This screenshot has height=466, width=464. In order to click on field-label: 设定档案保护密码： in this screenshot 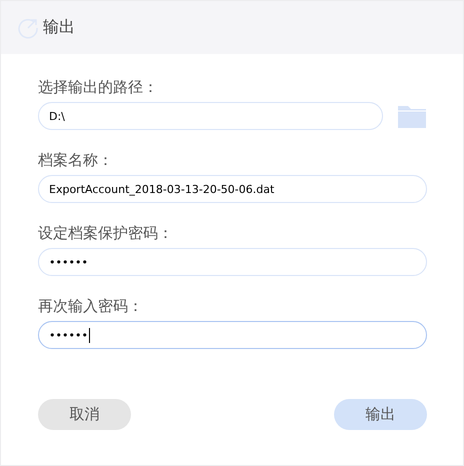, I will do `click(105, 233)`.